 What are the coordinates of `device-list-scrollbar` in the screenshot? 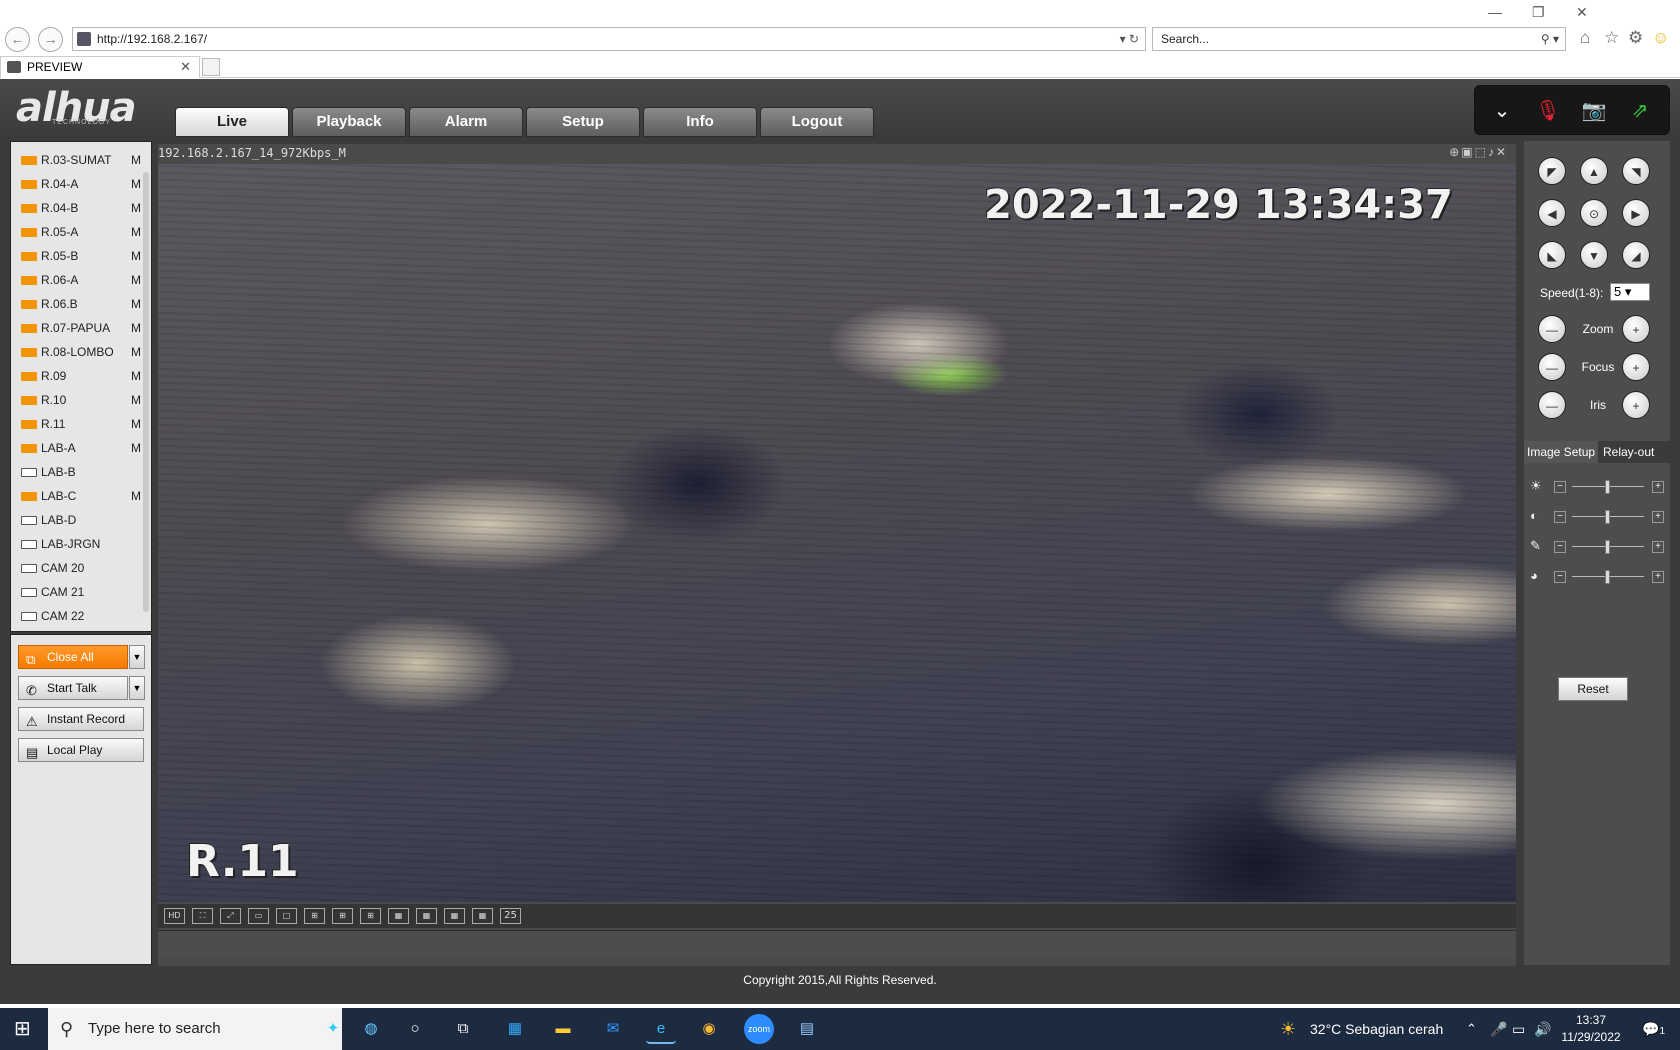 It's located at (146, 392).